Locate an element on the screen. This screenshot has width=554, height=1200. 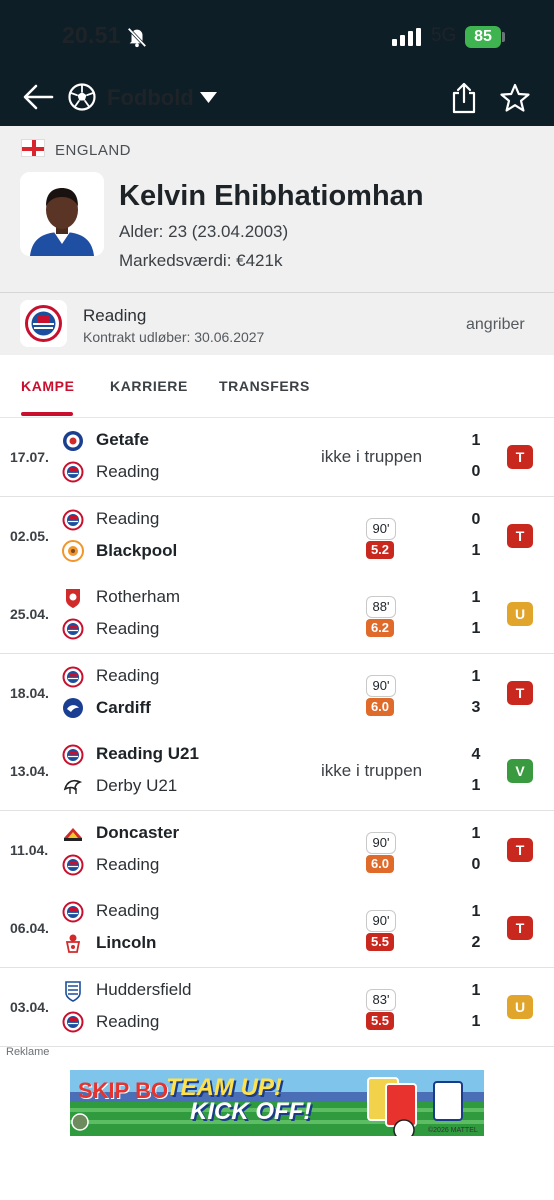
minutes-played: 88' is located at coordinates (381, 607).